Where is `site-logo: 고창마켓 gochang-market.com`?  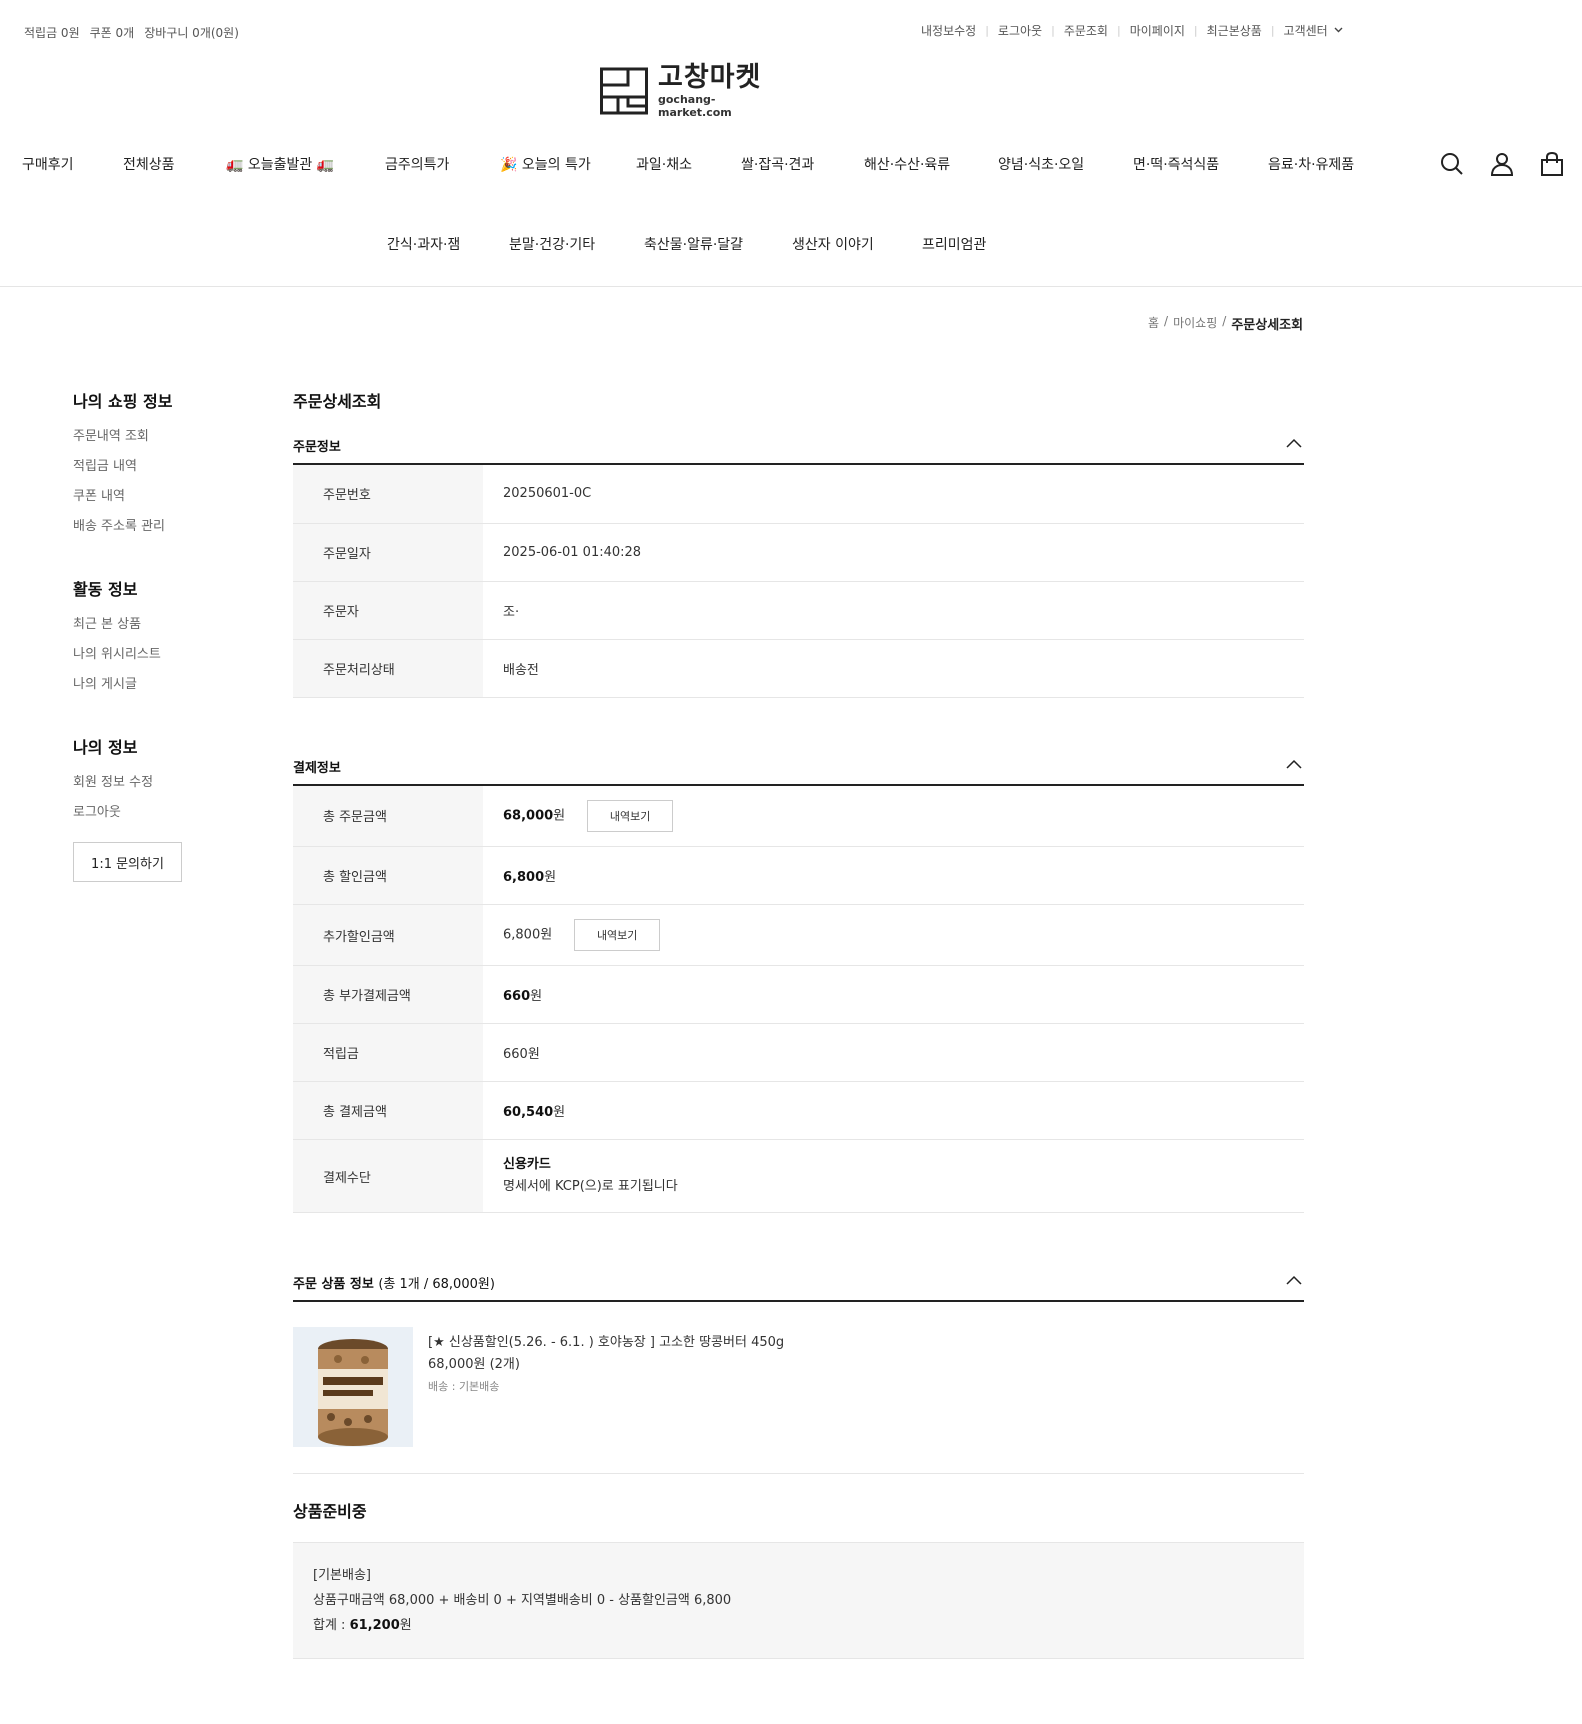
site-logo: 고창마켓 gochang-market.com is located at coordinates (690, 90).